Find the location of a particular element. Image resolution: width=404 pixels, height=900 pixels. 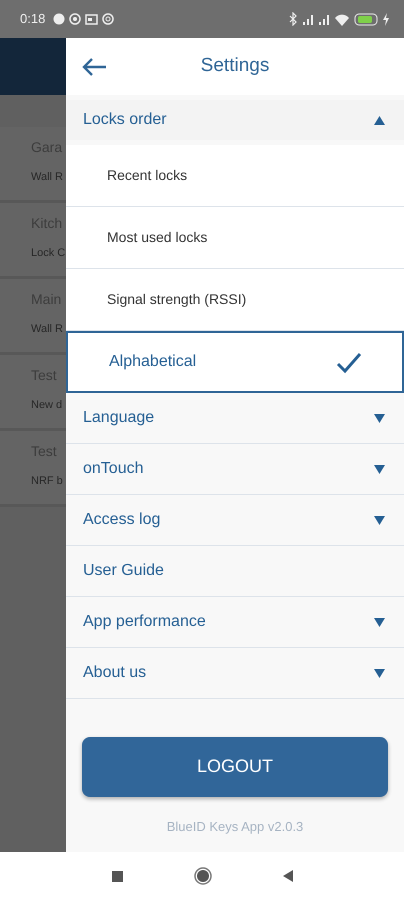

home-icon is located at coordinates (203, 876).